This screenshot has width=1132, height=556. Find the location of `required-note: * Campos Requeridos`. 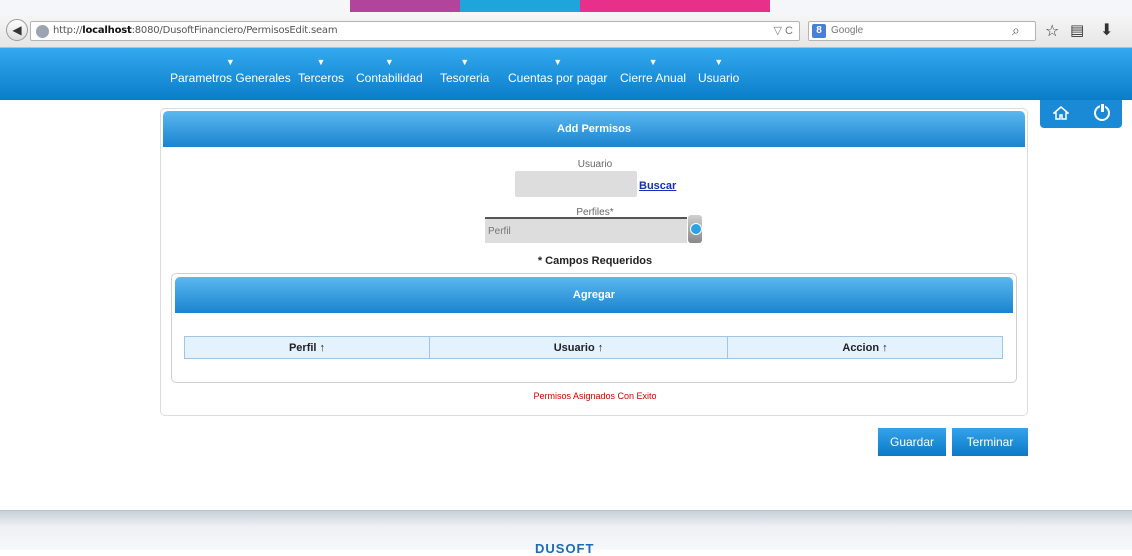

required-note: * Campos Requeridos is located at coordinates (595, 261).